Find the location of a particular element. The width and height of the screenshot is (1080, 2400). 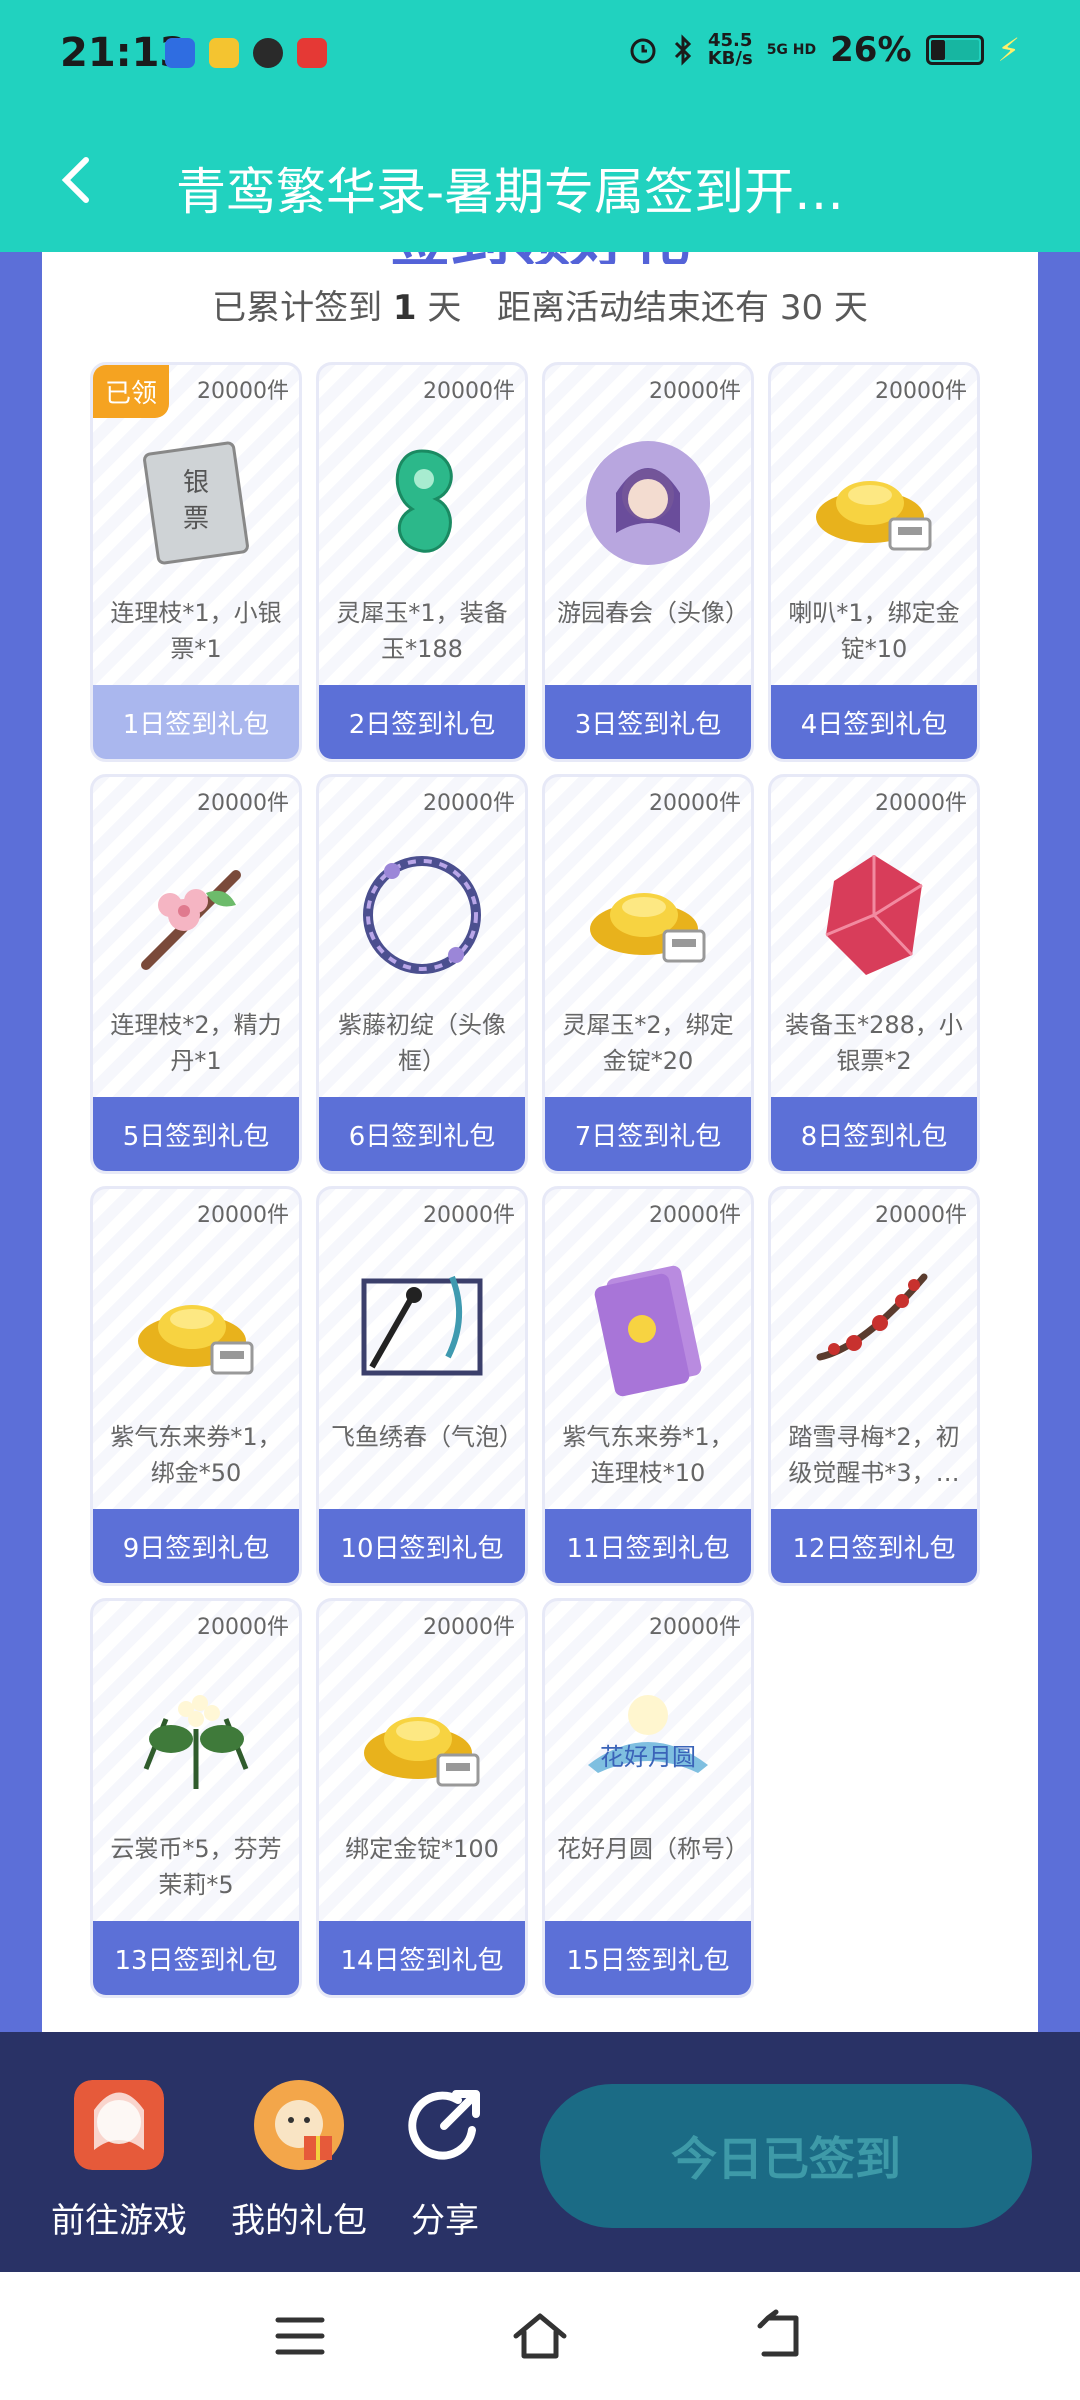

reward-description: 连理枝*1，小银票*1 is located at coordinates (196, 631).